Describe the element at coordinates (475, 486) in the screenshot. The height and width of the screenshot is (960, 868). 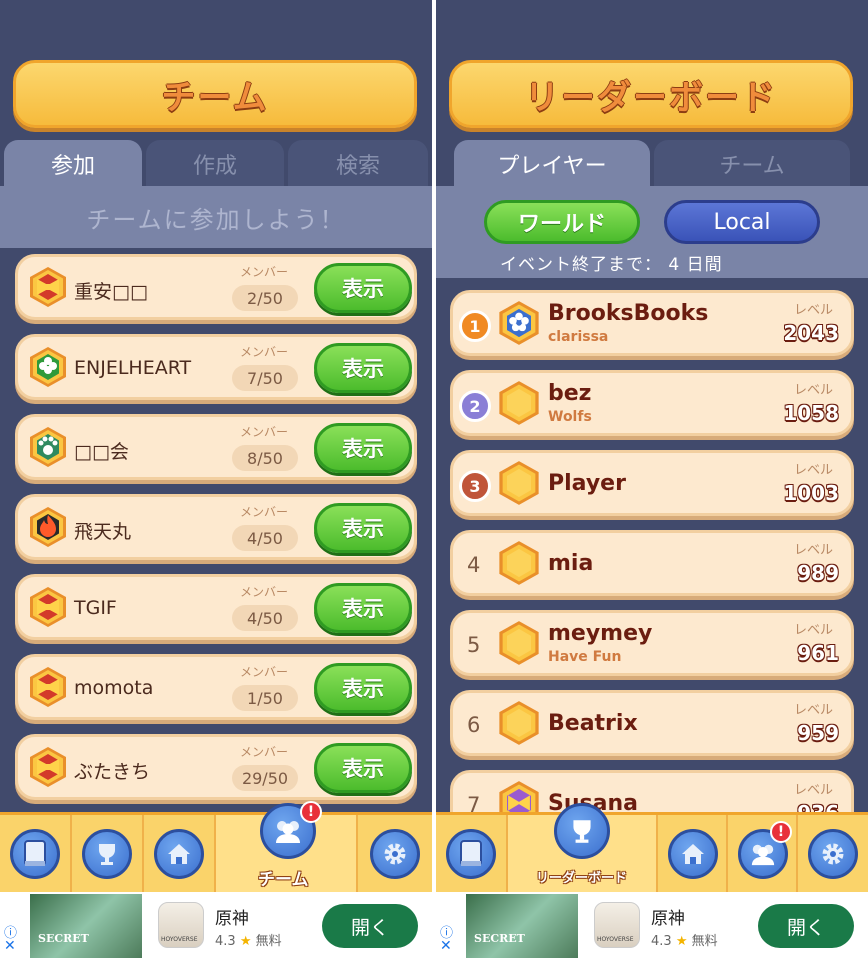
I see `rank-medal: 3` at that location.